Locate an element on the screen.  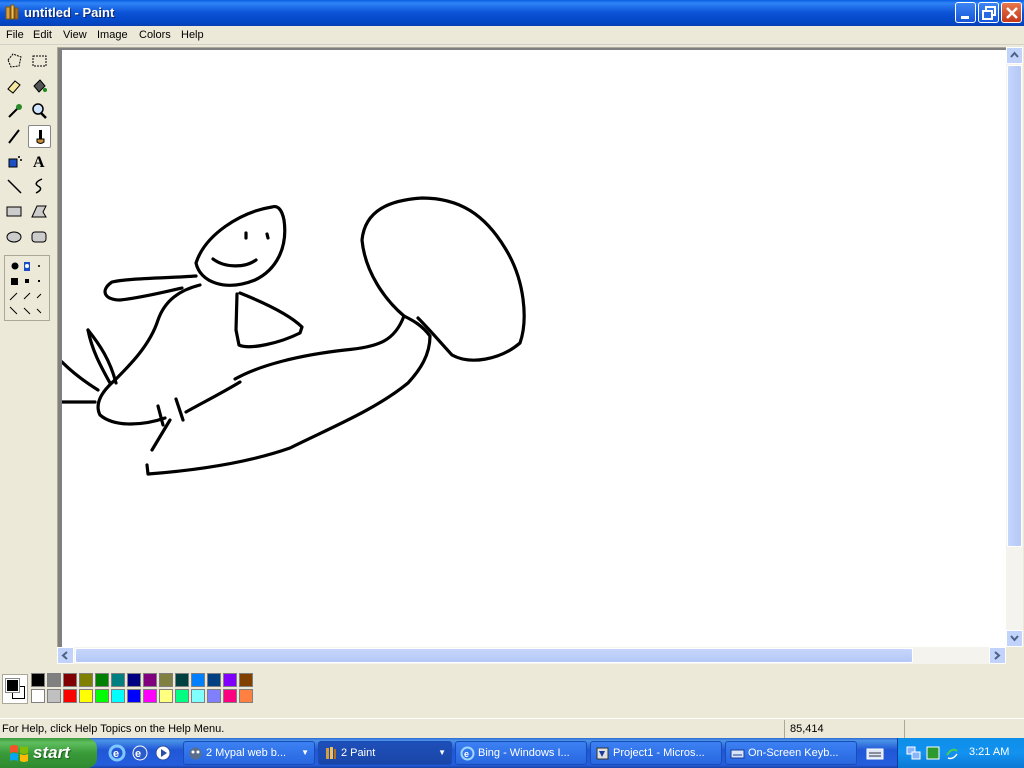
scrollbar-corner is located at coordinates (1015, 655).